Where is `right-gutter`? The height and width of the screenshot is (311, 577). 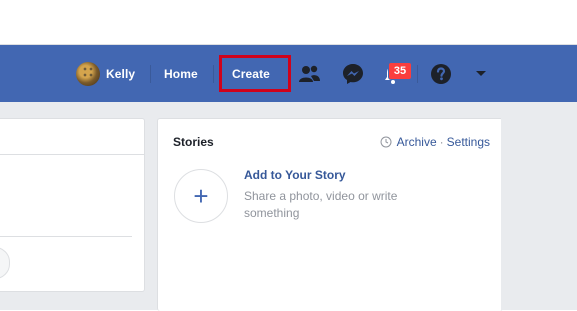
right-gutter is located at coordinates (539, 206).